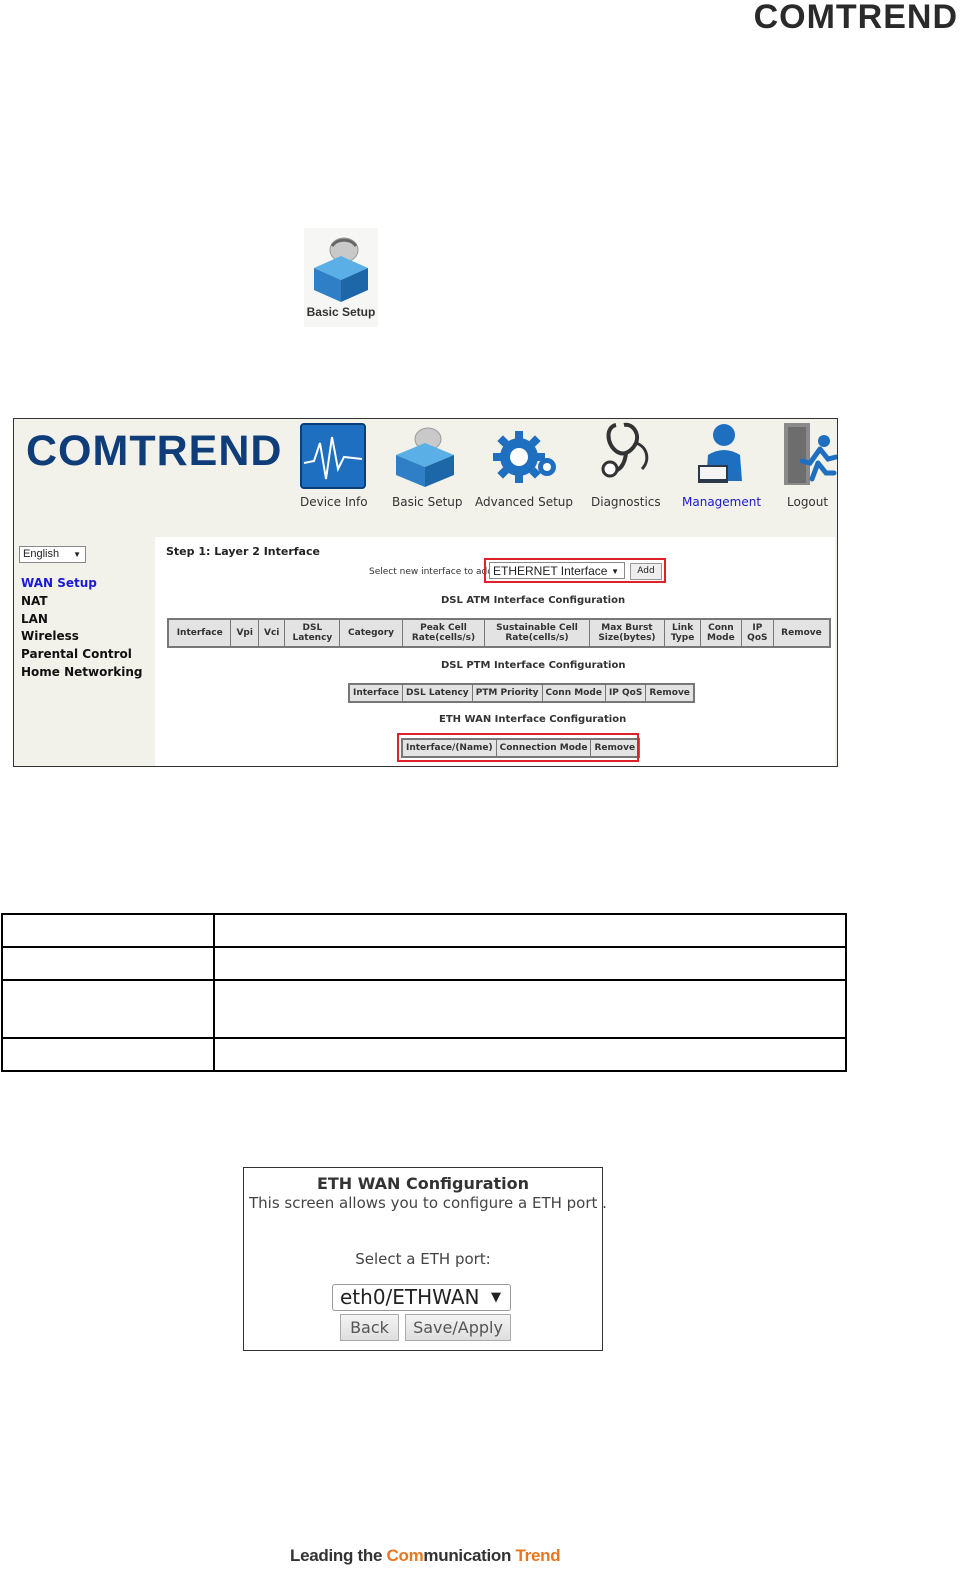 The height and width of the screenshot is (1583, 968). I want to click on sidebar-item-lan: LAN, so click(34, 619).